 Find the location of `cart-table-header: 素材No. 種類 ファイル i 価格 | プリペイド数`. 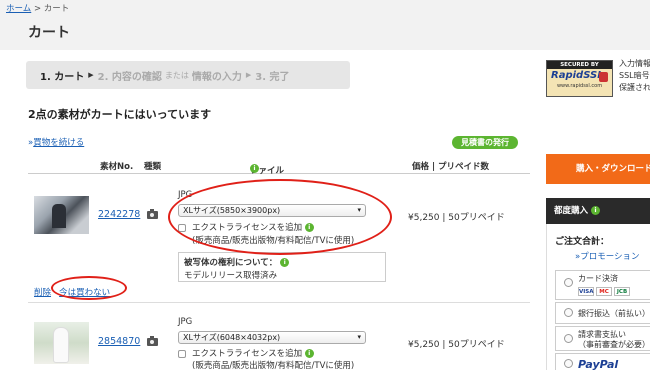

cart-table-header: 素材No. 種類 ファイル i 価格 | プリペイド数 is located at coordinates (279, 166).